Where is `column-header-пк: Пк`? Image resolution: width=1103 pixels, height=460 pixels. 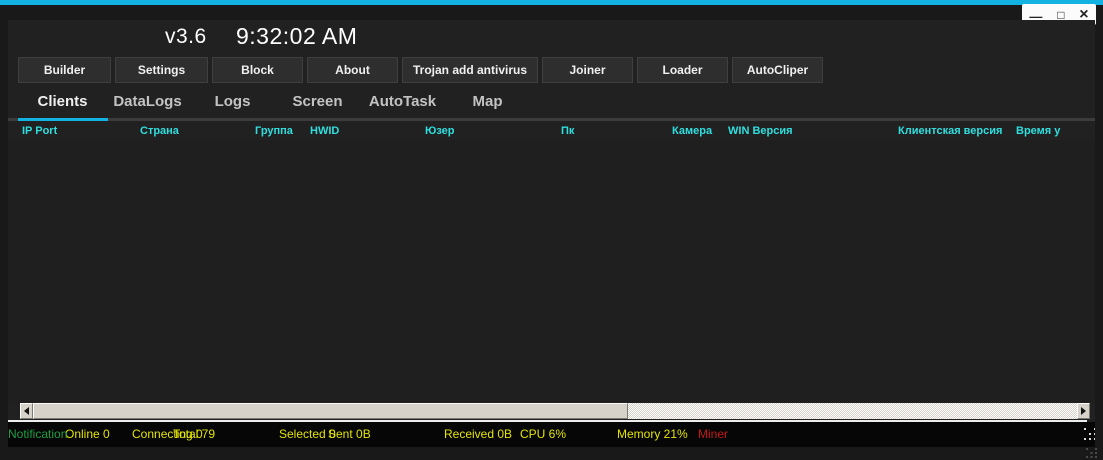 column-header-пк: Пк is located at coordinates (616, 131).